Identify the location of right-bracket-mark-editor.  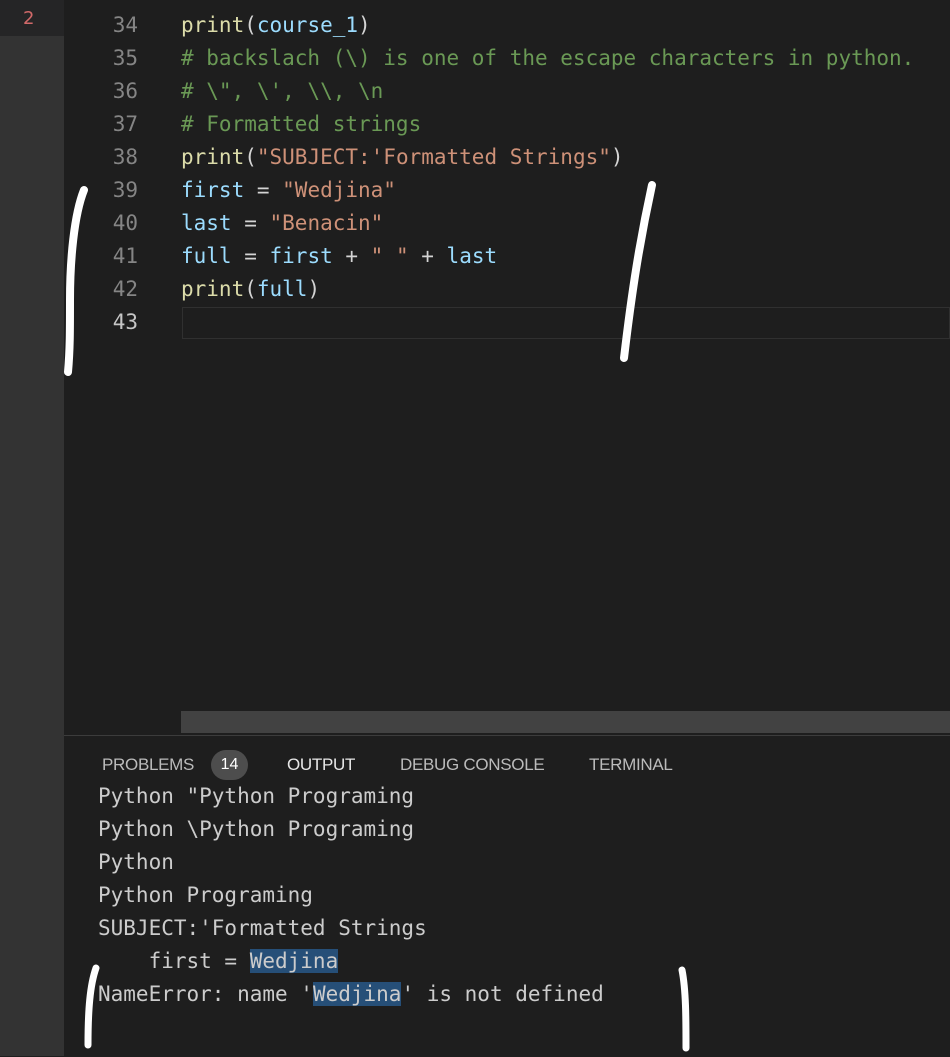
(638, 271).